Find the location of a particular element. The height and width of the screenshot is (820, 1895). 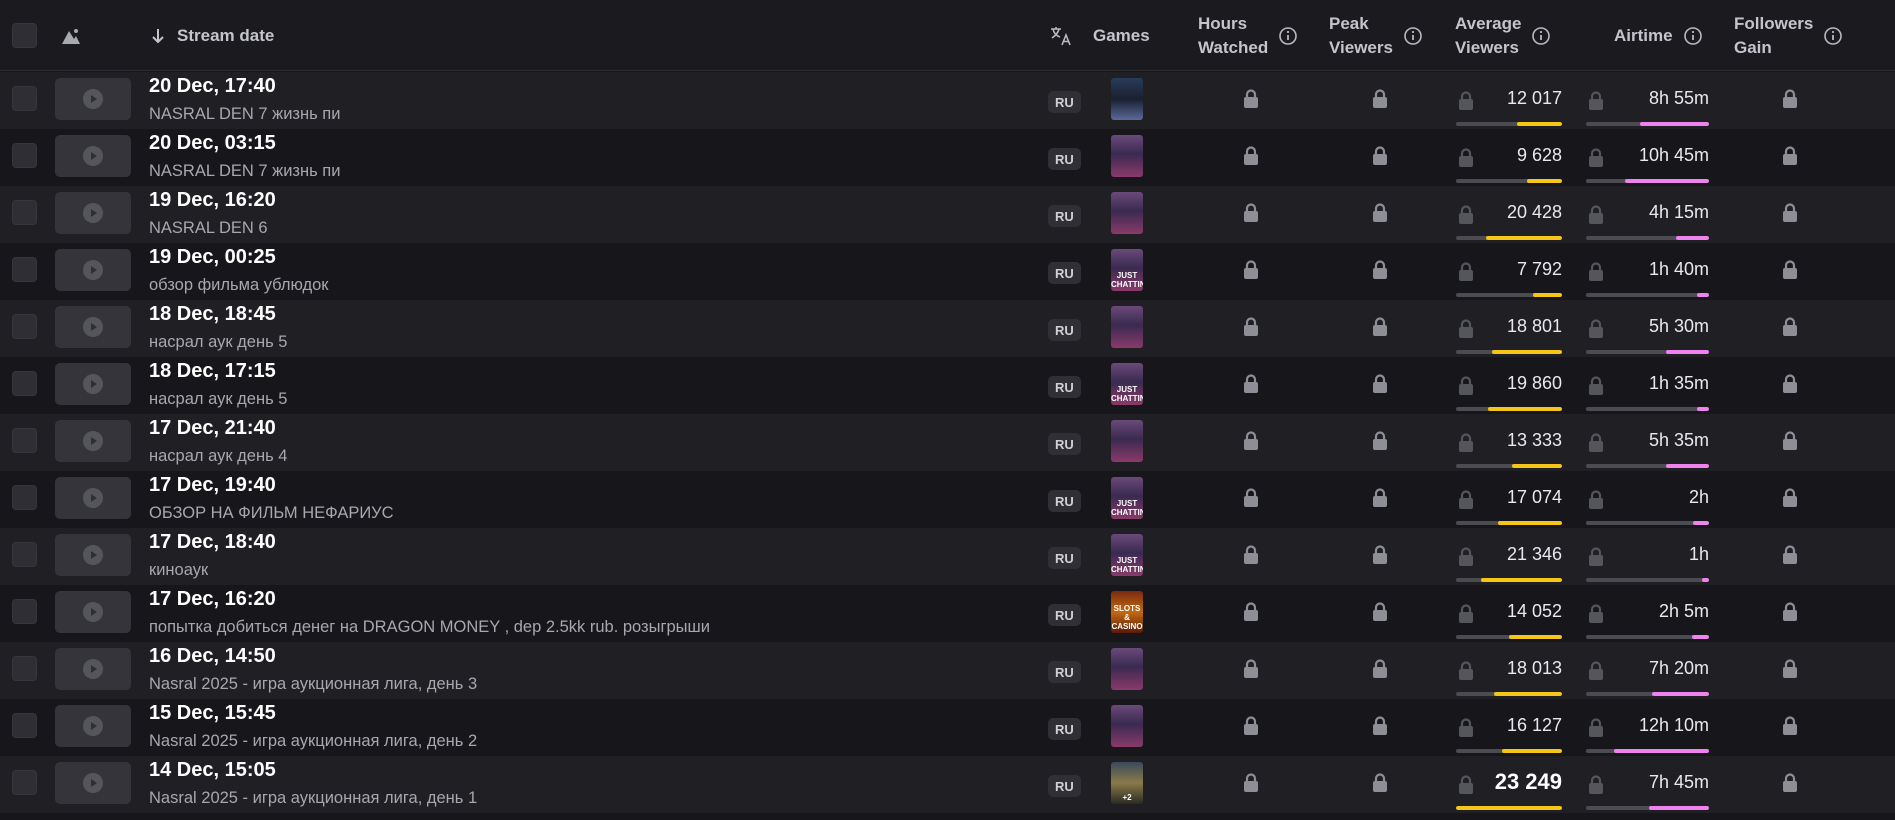

average-viewers-bar is located at coordinates (1509, 580).